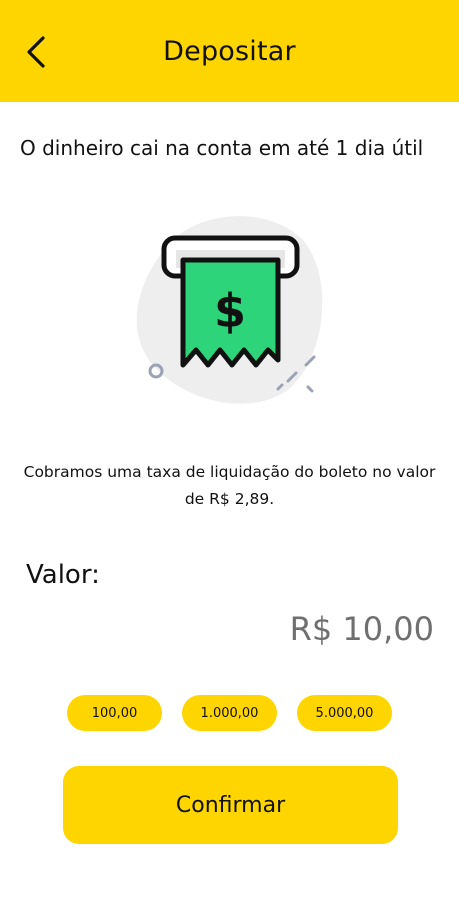  What do you see at coordinates (63, 575) in the screenshot?
I see `amount-label: Valor:` at bounding box center [63, 575].